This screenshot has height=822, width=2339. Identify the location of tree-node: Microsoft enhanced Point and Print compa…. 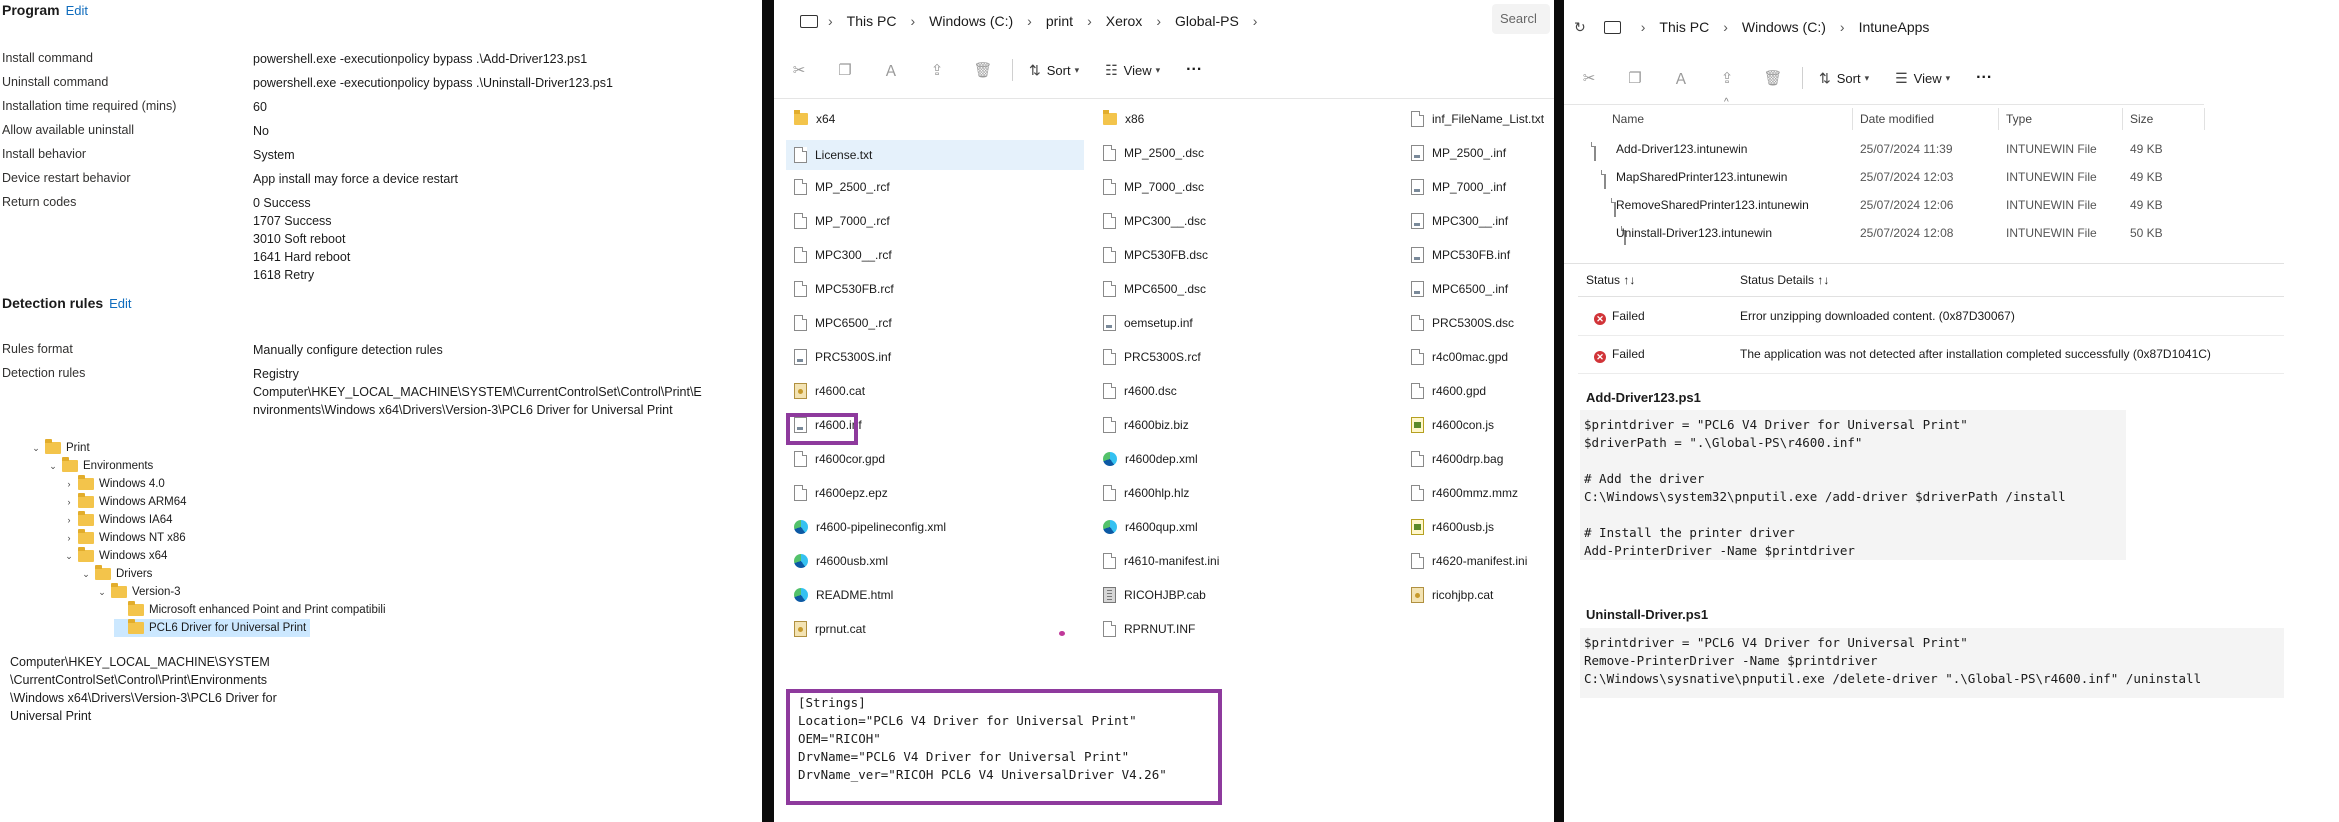
(250, 610).